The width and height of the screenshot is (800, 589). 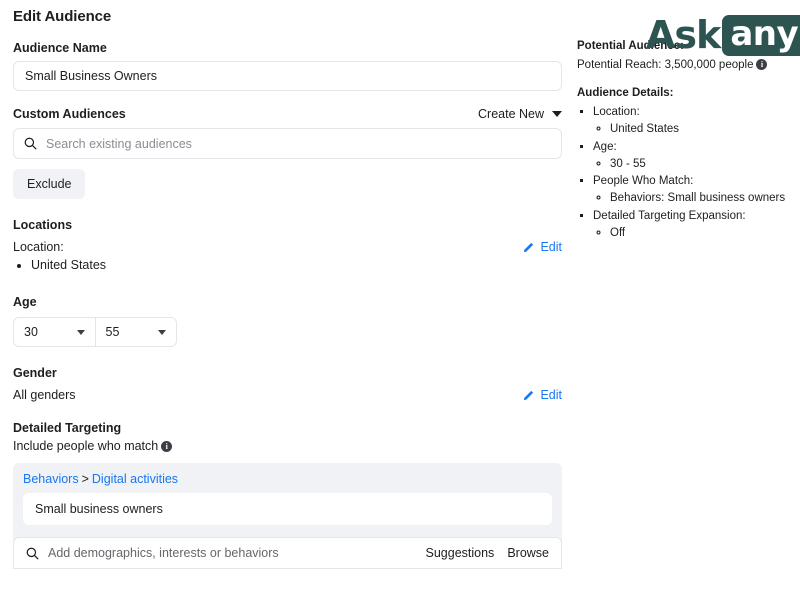 What do you see at coordinates (551, 247) in the screenshot?
I see `edit-locations-label: Edit` at bounding box center [551, 247].